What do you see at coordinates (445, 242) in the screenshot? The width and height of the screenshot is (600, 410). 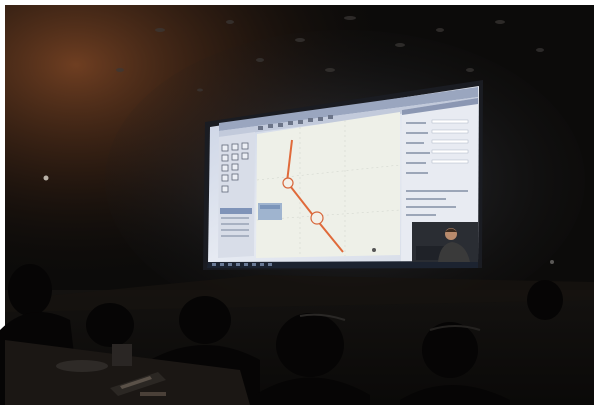 I see `presenter-inset` at bounding box center [445, 242].